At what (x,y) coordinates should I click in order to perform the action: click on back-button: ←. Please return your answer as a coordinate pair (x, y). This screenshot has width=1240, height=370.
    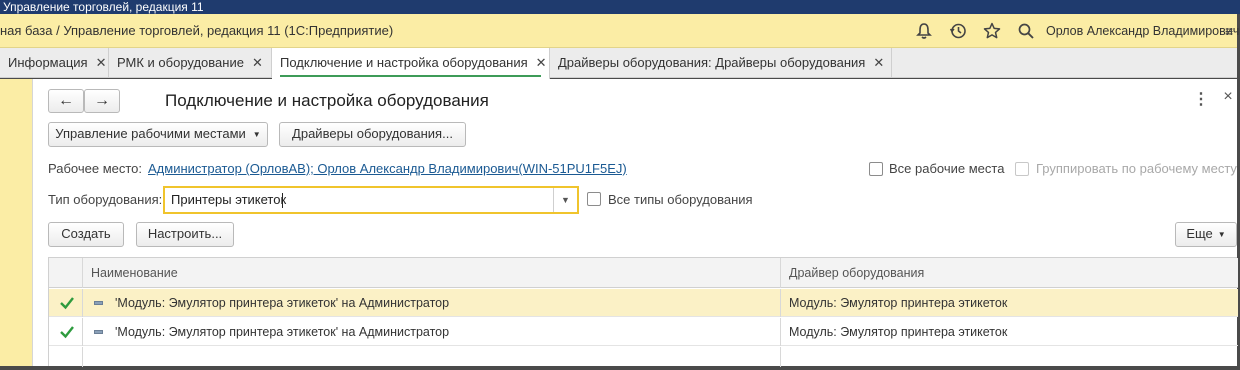
    Looking at the image, I should click on (66, 101).